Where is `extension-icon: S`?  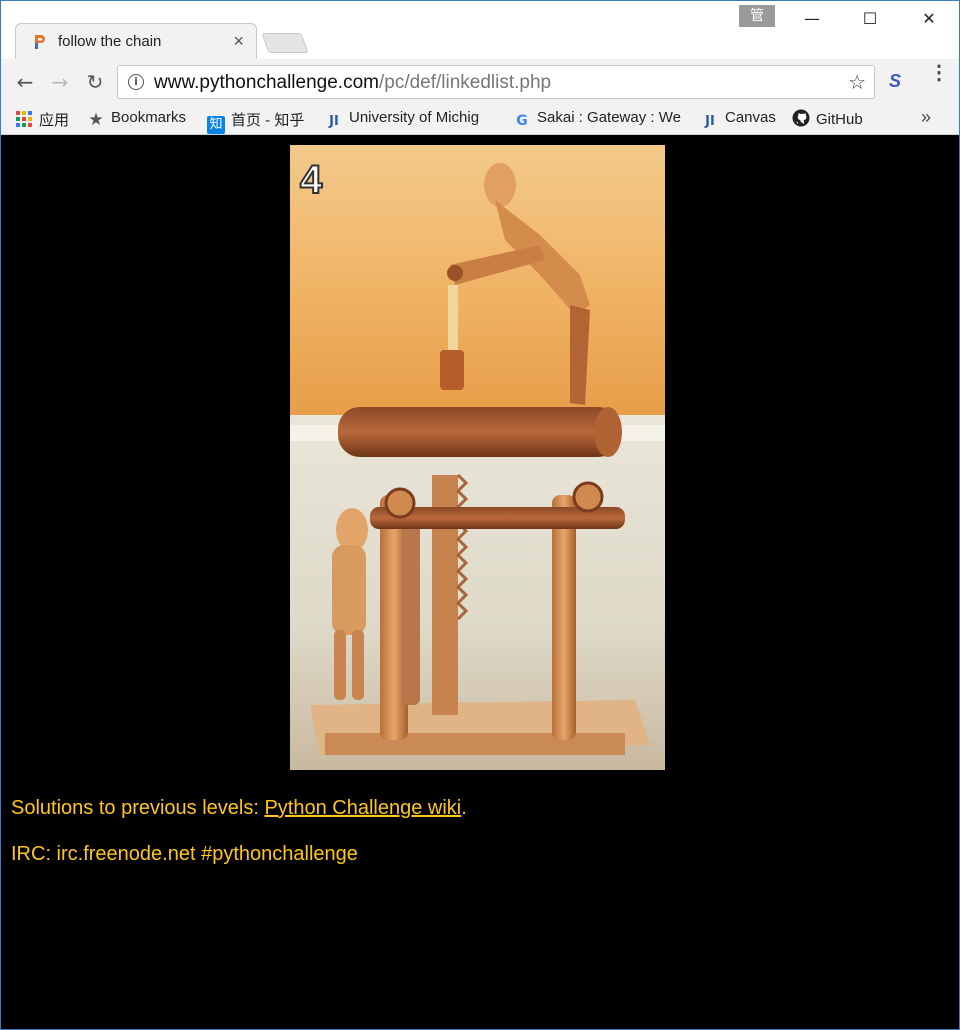 extension-icon: S is located at coordinates (895, 81).